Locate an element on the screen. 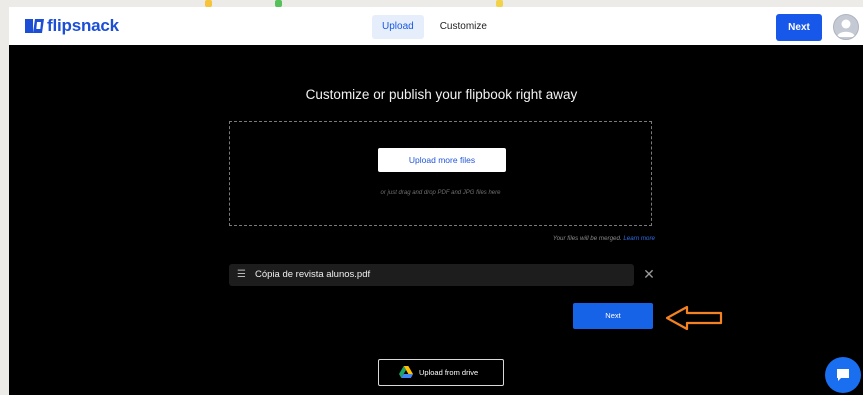 Image resolution: width=863 pixels, height=395 pixels. chat-support-button is located at coordinates (843, 375).